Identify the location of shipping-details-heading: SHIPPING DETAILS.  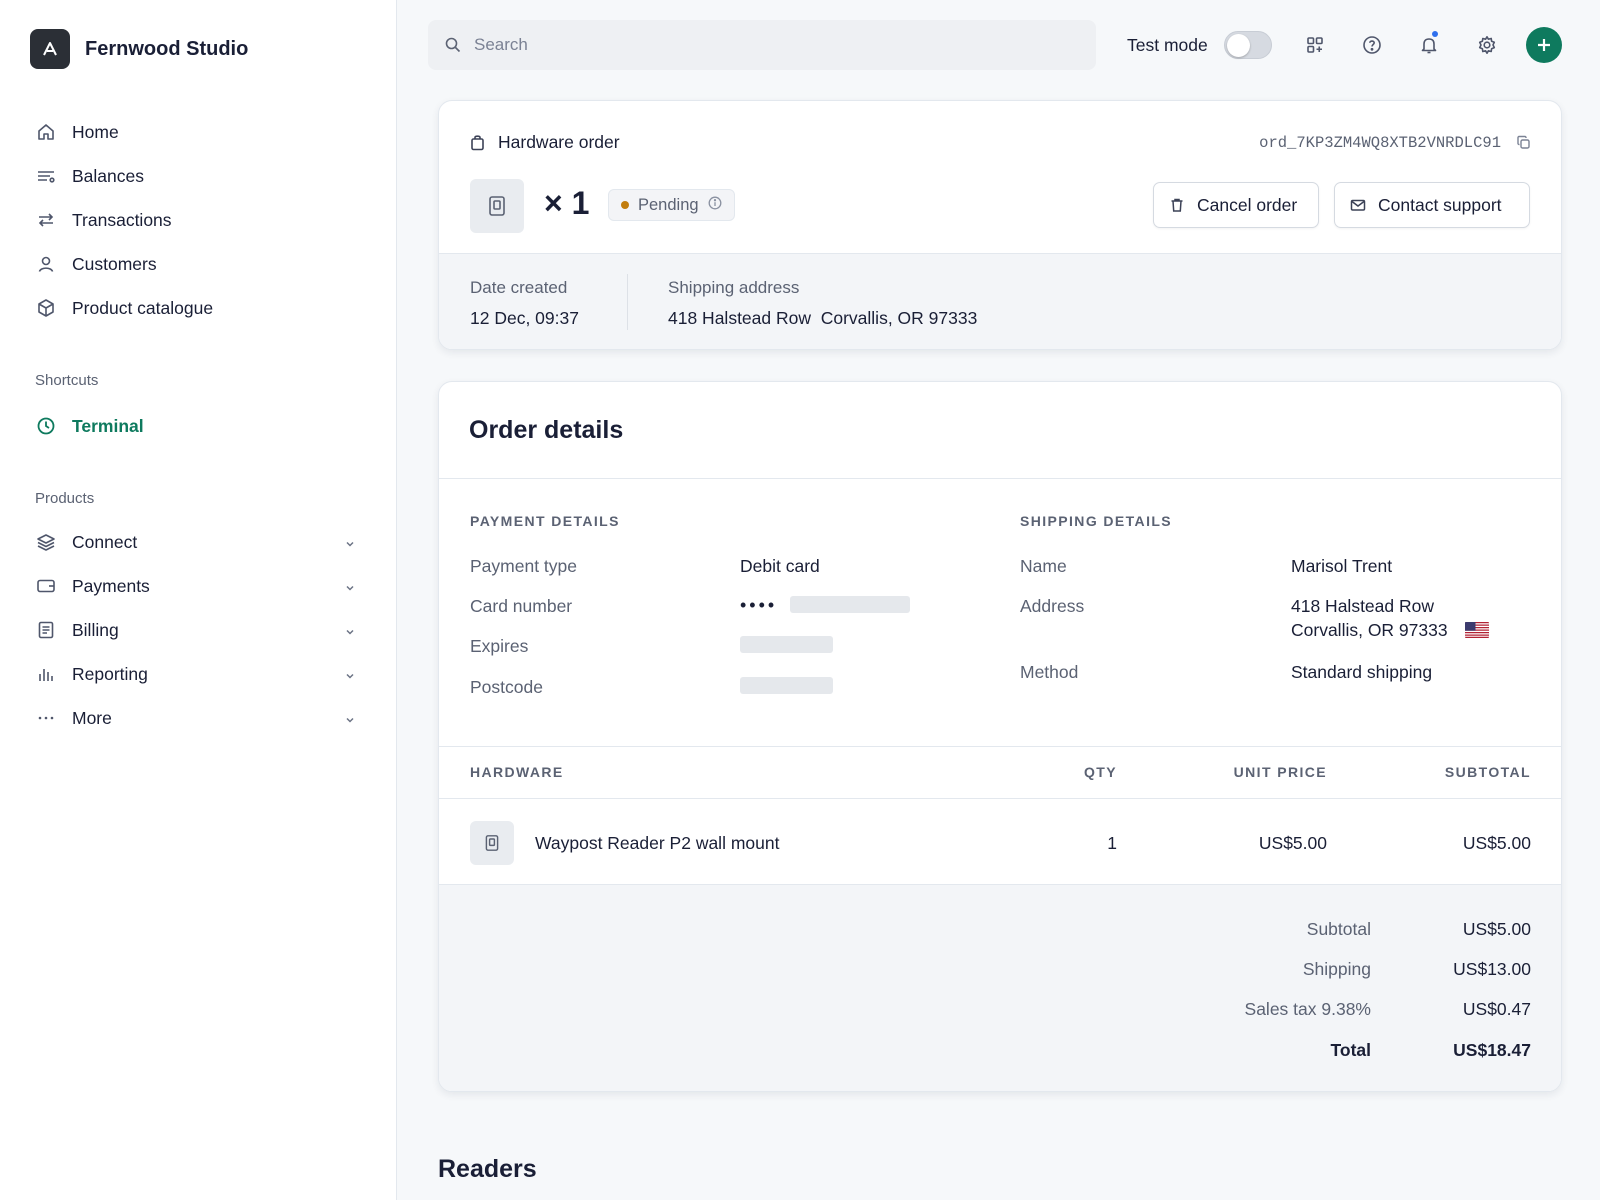
(1096, 521).